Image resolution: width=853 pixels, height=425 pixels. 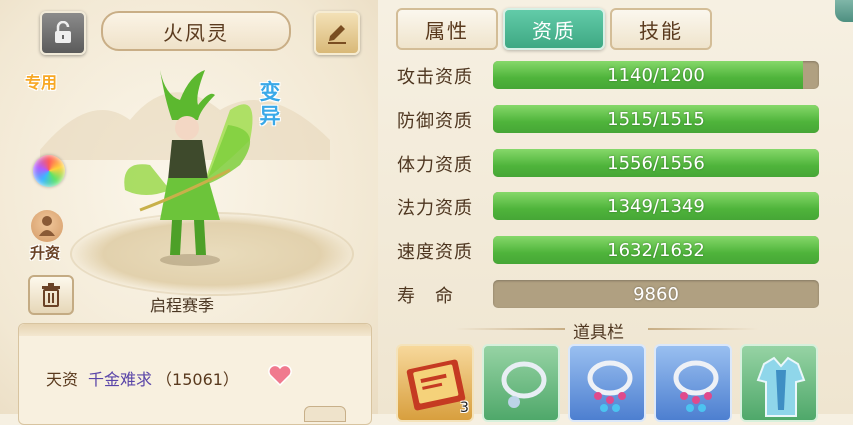 I want to click on armor-icon, so click(x=781, y=386).